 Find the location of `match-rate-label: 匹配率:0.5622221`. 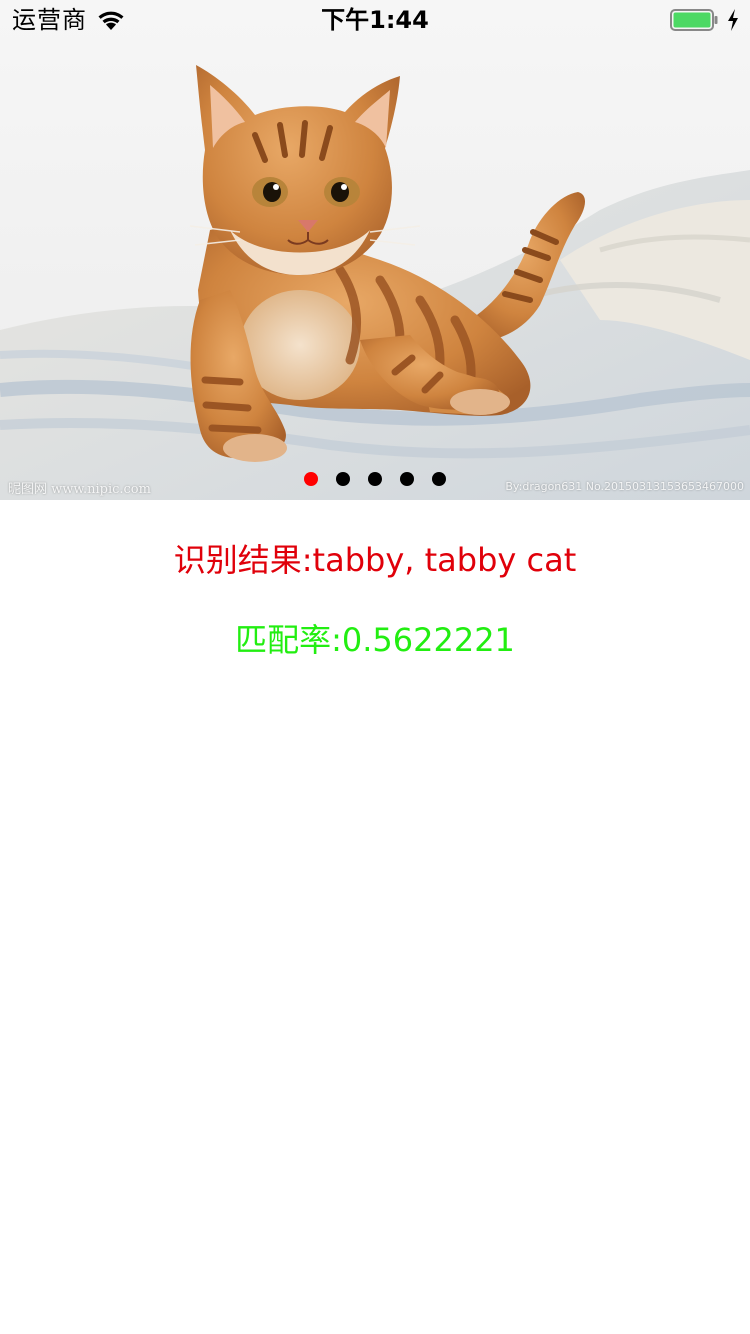

match-rate-label: 匹配率:0.5622221 is located at coordinates (375, 640).